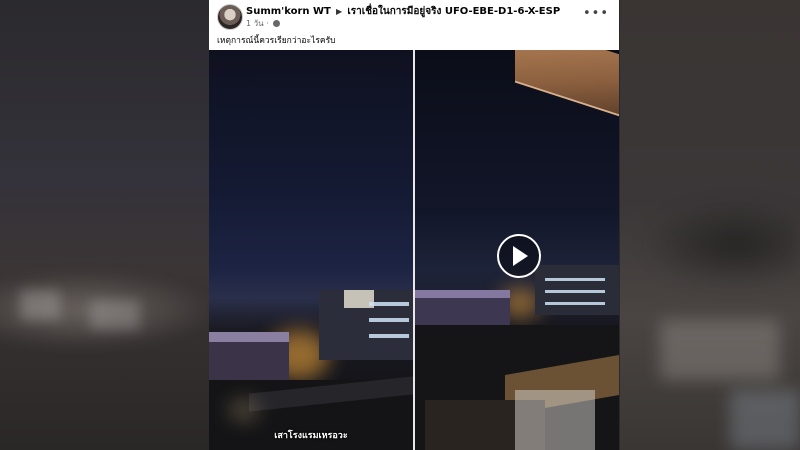 This screenshot has height=450, width=800. I want to click on post-meta: 1 วัน ·, so click(263, 23).